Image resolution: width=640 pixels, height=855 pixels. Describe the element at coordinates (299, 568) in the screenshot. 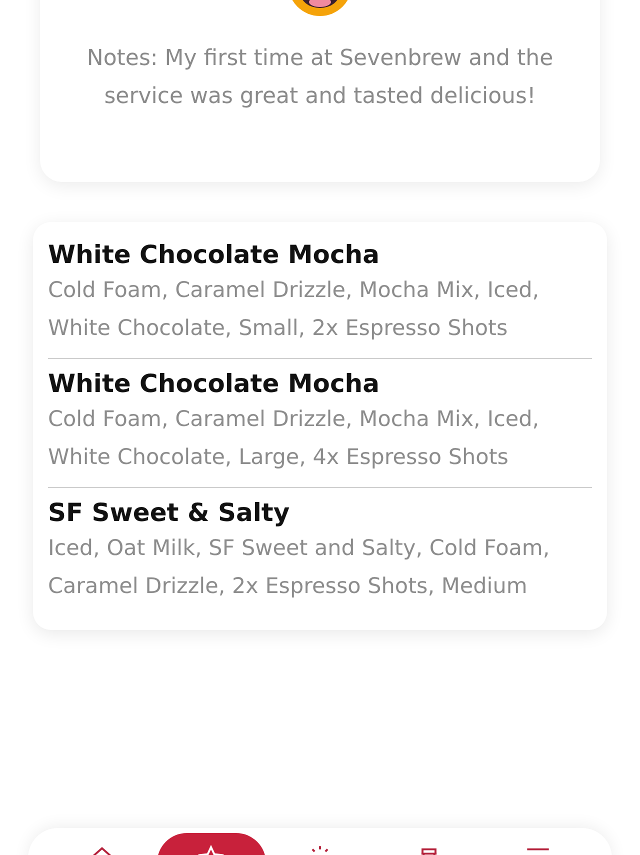

I see `drink-details: Iced, Oat Milk, SF Sweet and Salty, Cold Foam, Caramel Drizzle, 2x Espresso Shots, Medium` at that location.